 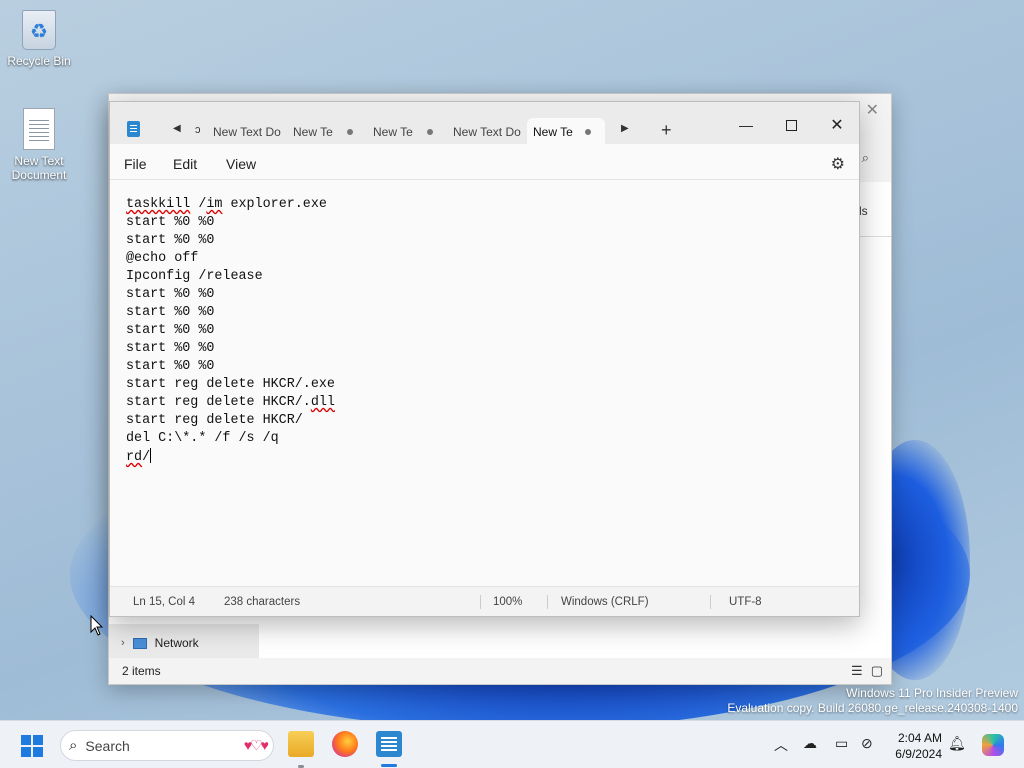 I want to click on minimize-icon: —, so click(x=746, y=125).